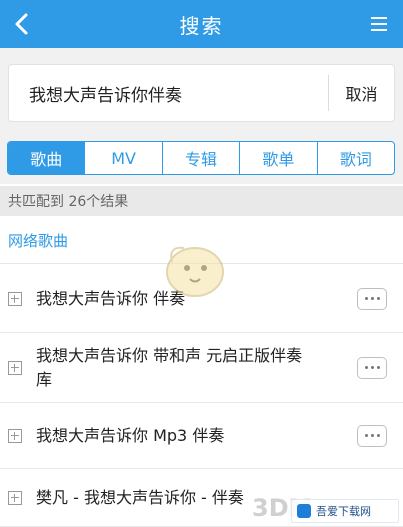 This screenshot has width=403, height=527. What do you see at coordinates (361, 93) in the screenshot?
I see `cancel-button: 取消` at bounding box center [361, 93].